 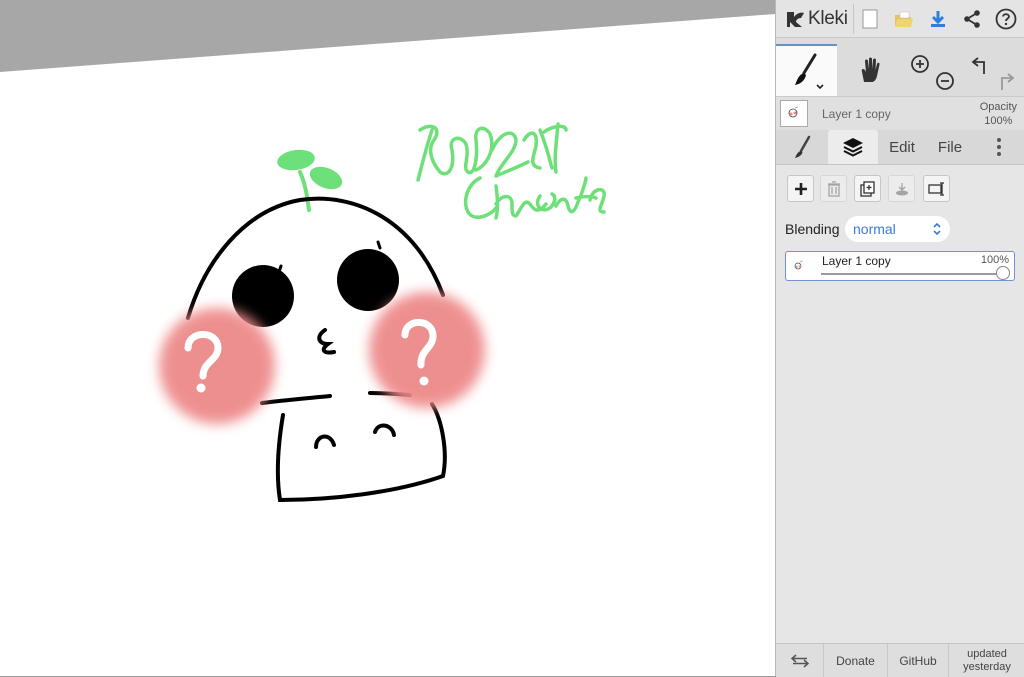 I want to click on help-icon, so click(x=1006, y=19).